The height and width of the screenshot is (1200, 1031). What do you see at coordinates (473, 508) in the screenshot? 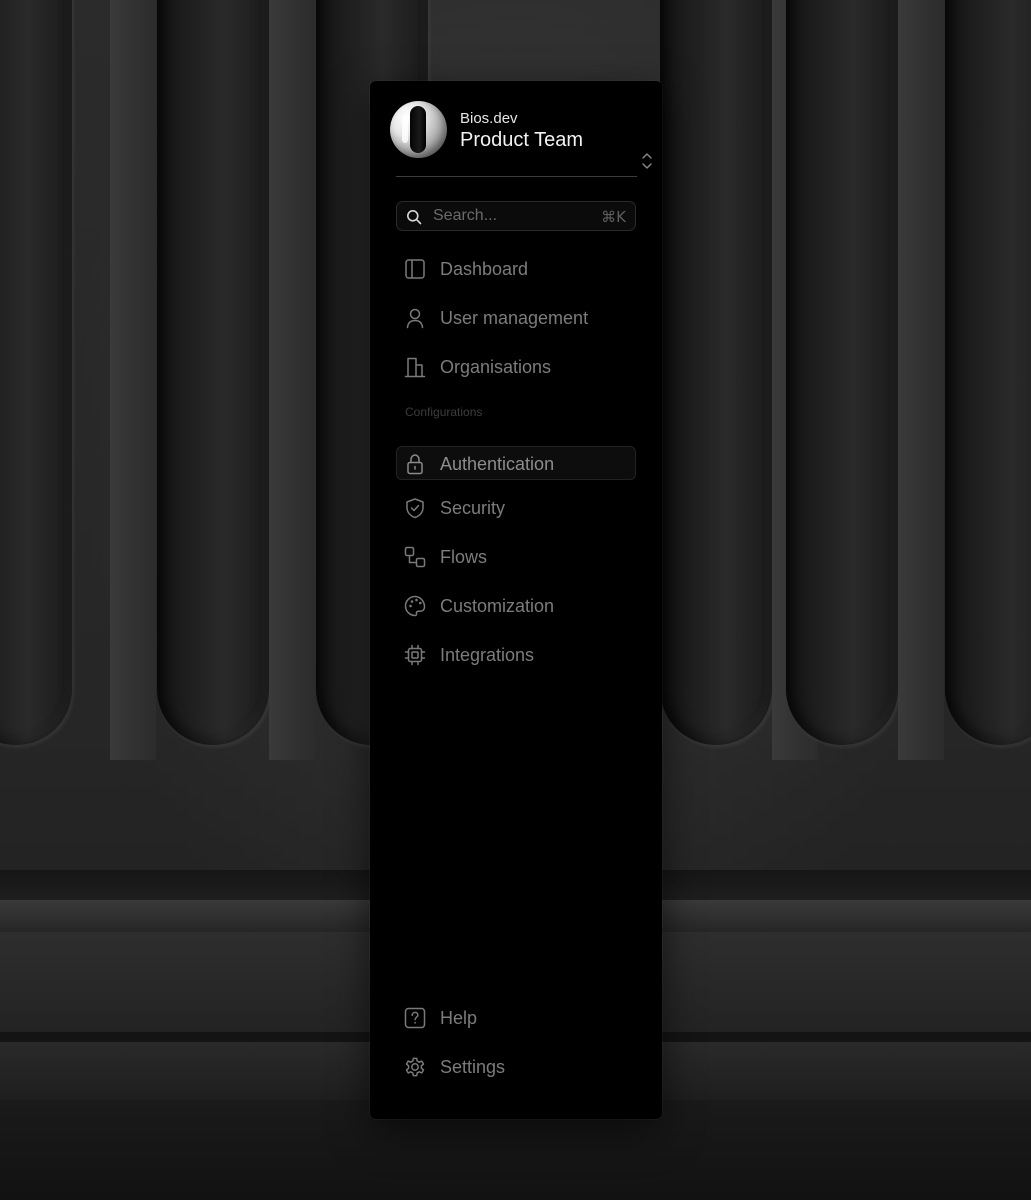
I see `nav-label: Security` at bounding box center [473, 508].